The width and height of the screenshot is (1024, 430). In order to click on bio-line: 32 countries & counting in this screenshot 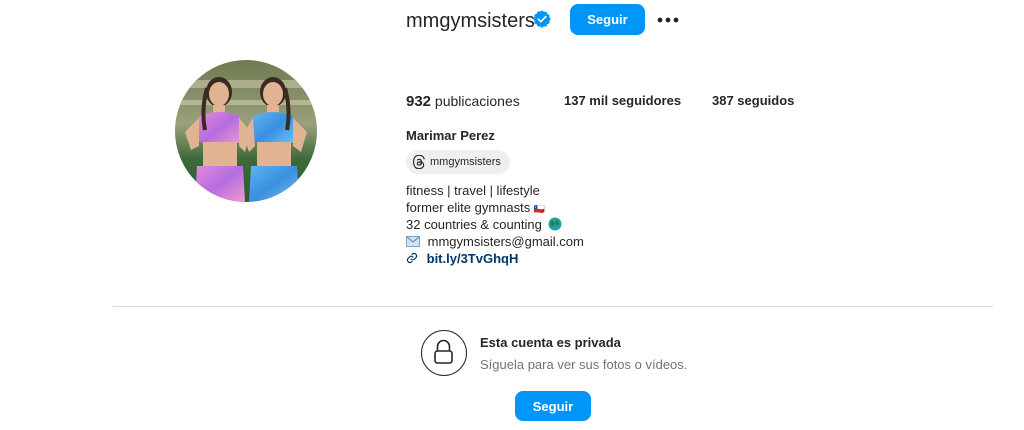, I will do `click(495, 224)`.